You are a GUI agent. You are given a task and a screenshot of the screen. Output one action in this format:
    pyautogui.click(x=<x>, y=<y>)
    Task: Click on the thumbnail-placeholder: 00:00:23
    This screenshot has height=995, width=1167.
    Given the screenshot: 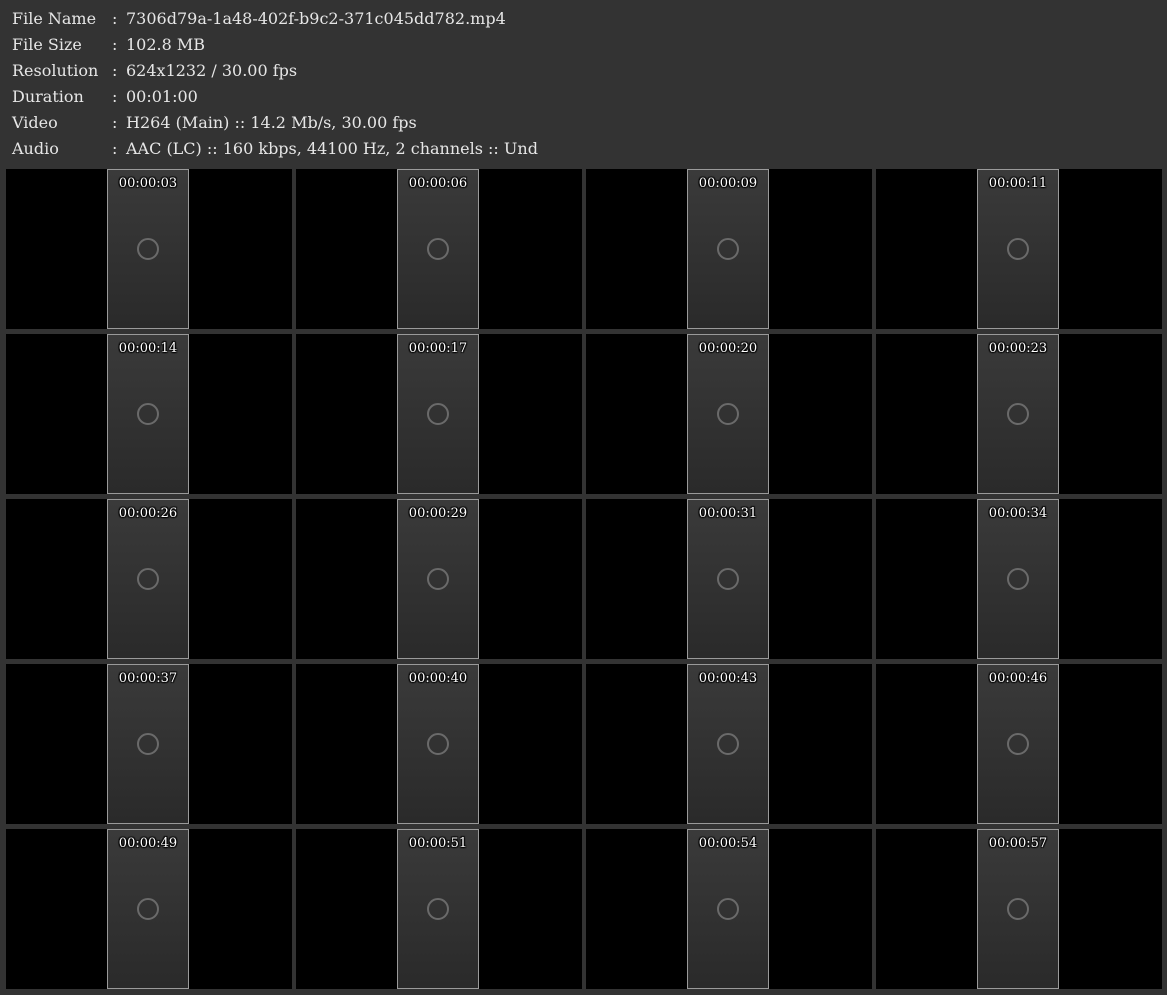 What is the action you would take?
    pyautogui.click(x=1018, y=414)
    